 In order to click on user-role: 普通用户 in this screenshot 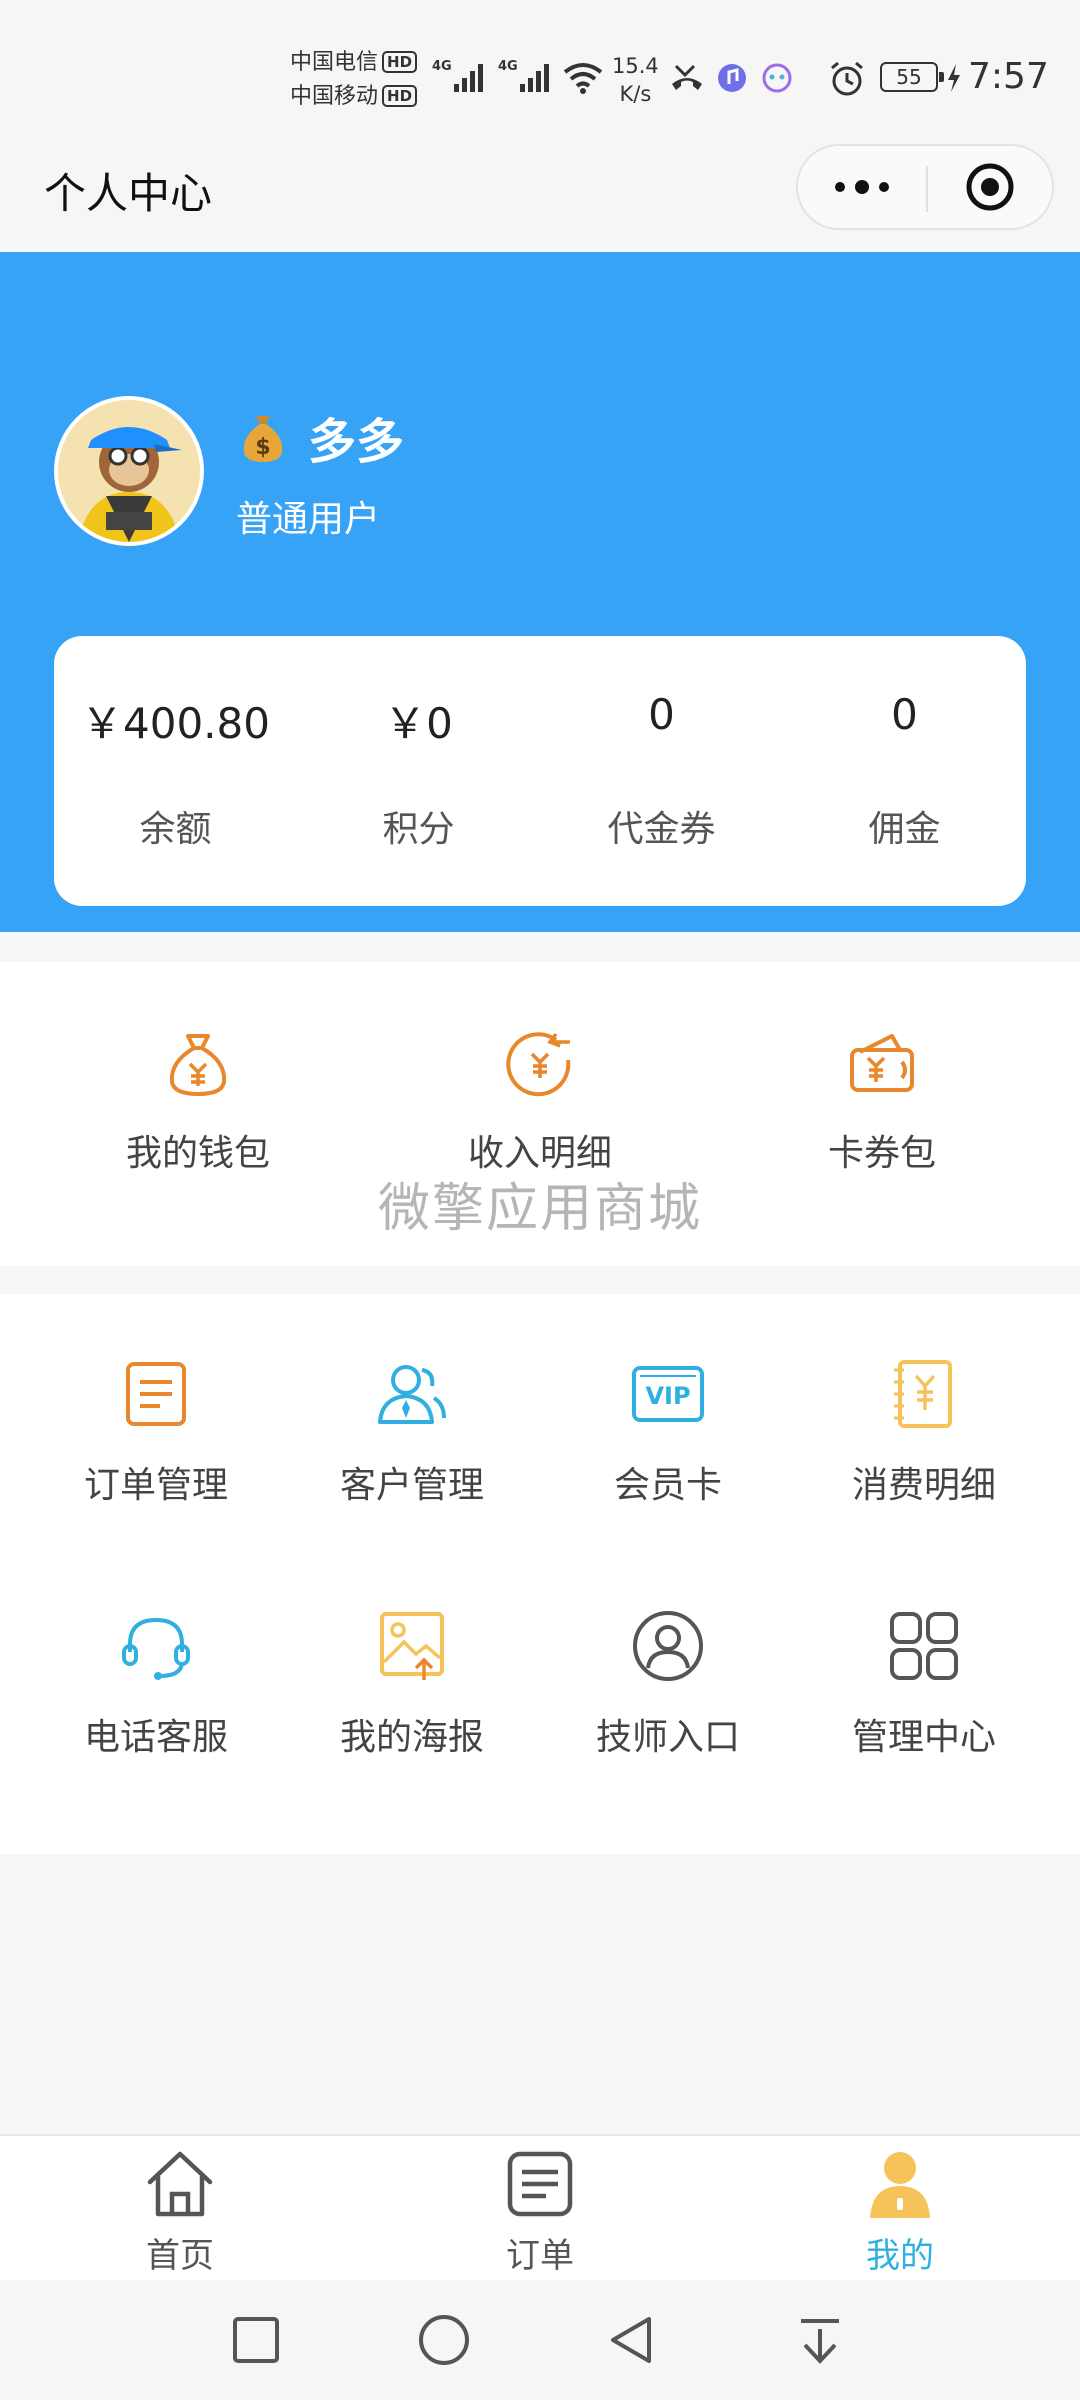, I will do `click(308, 519)`.